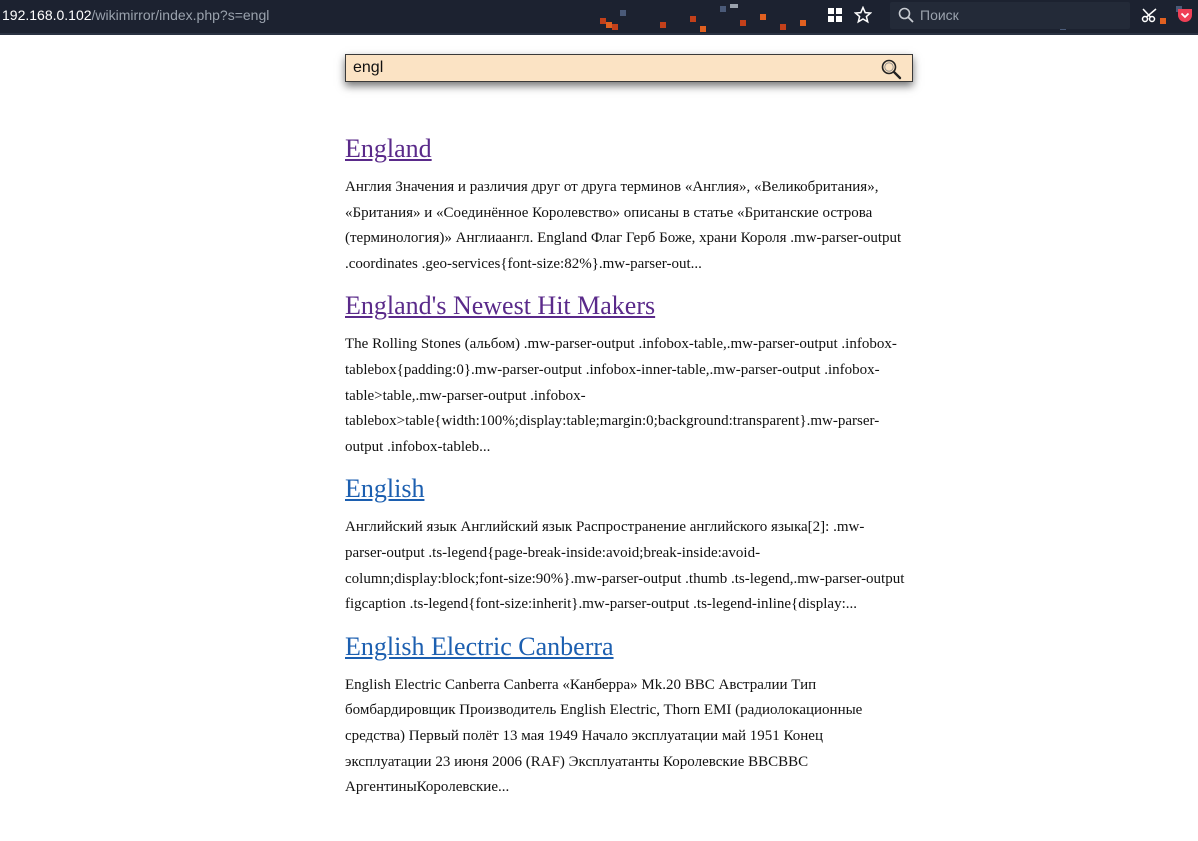 This screenshot has height=841, width=1198. Describe the element at coordinates (368, 68) in the screenshot. I see `search-input: engl` at that location.